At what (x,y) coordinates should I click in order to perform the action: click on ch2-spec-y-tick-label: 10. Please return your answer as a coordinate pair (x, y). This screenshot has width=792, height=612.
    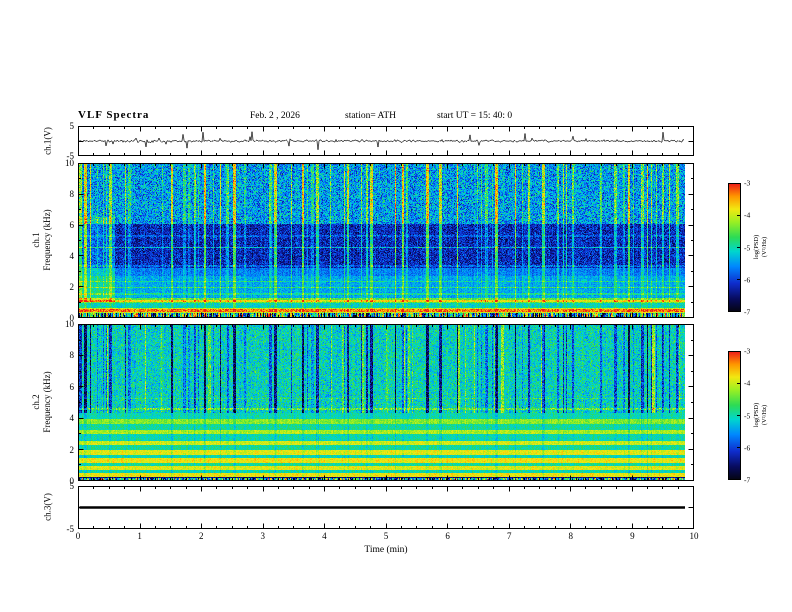
    Looking at the image, I should click on (69, 324).